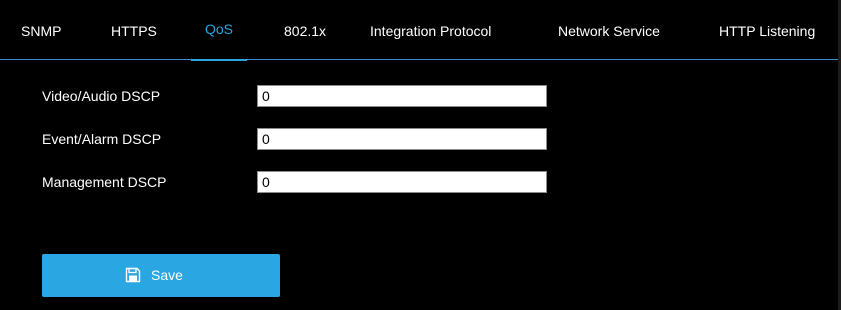 The width and height of the screenshot is (841, 310). Describe the element at coordinates (402, 96) in the screenshot. I see `video-audio-dscp-input` at that location.